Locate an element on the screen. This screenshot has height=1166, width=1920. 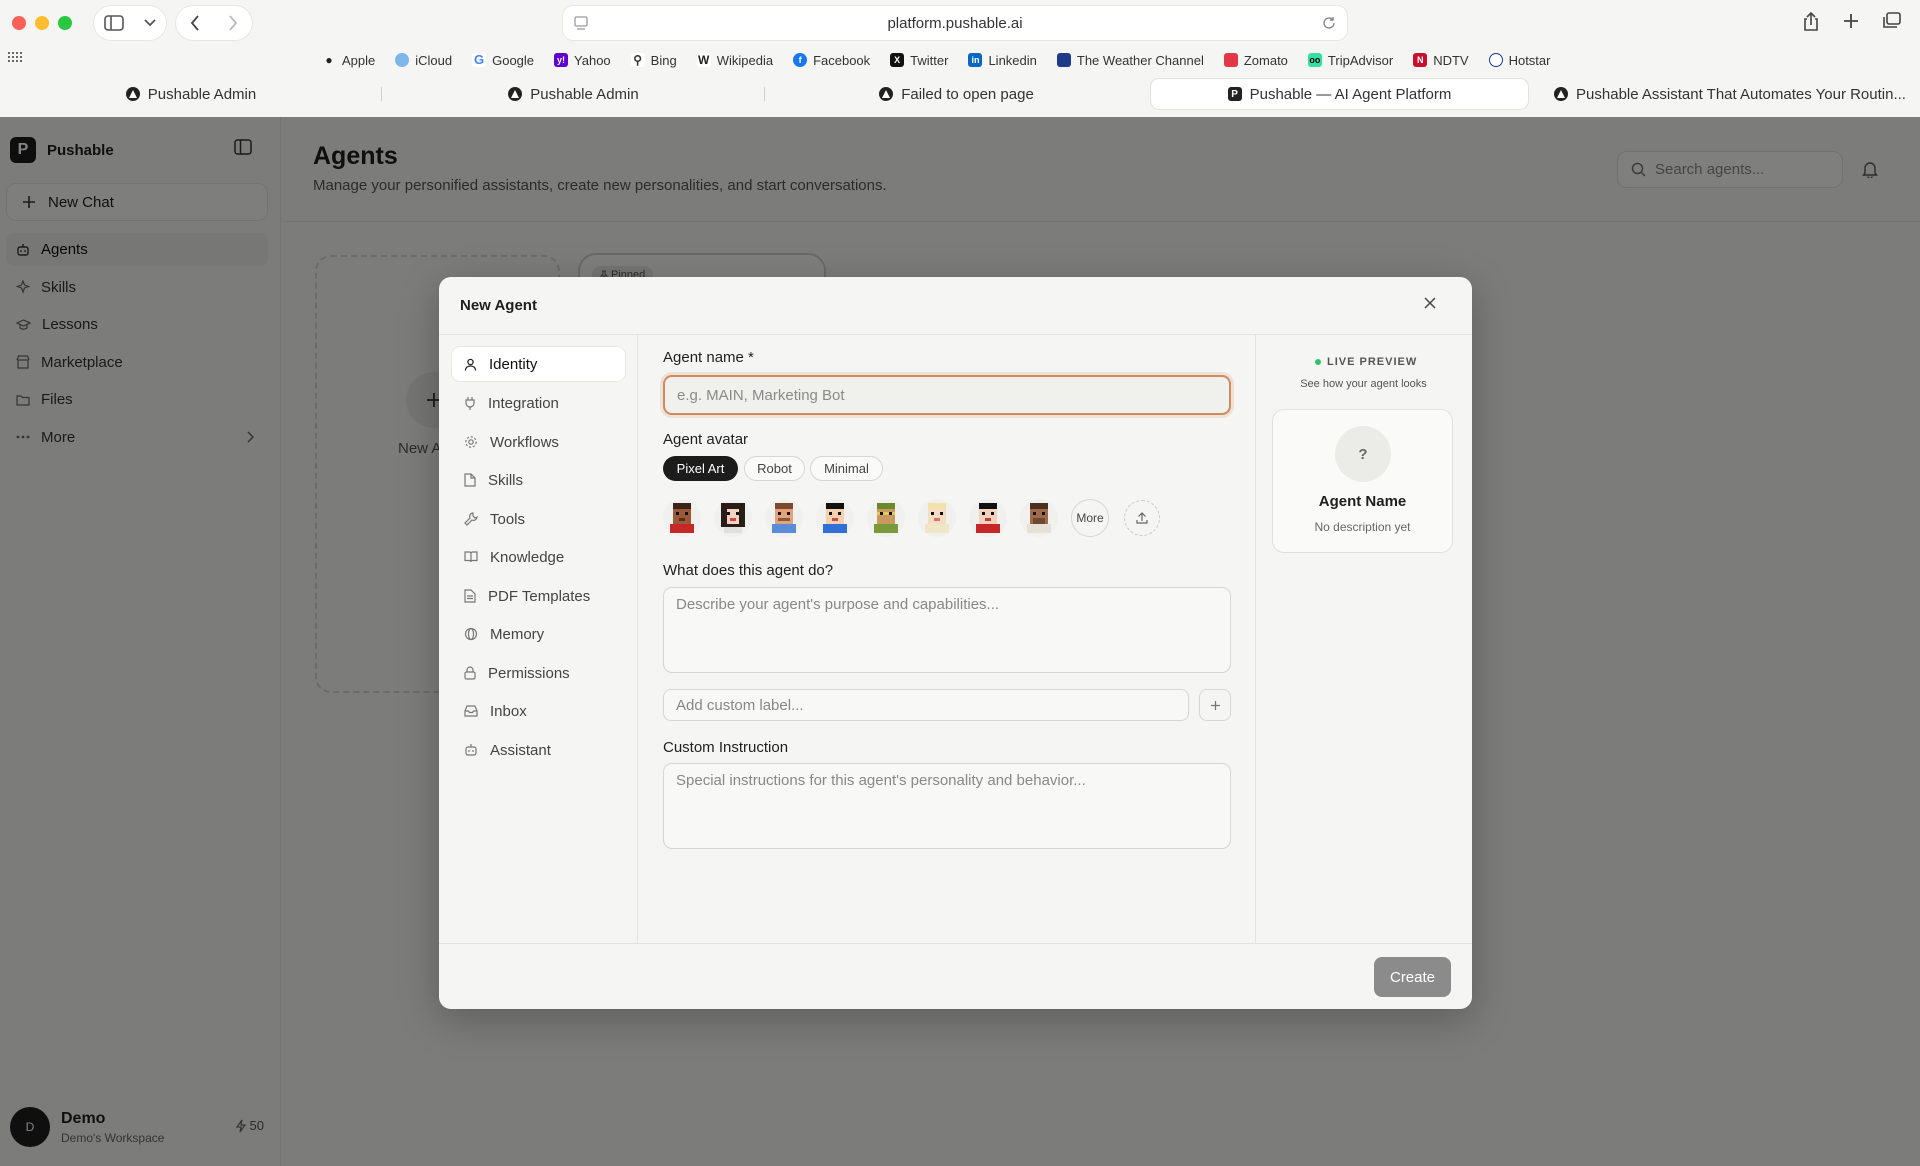
document-icon is located at coordinates (470, 596).